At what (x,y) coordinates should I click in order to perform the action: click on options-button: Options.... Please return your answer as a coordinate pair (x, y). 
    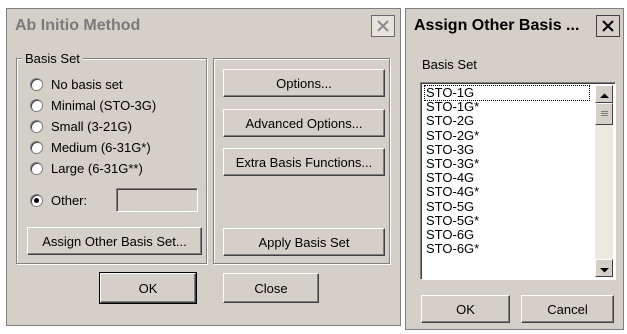
    Looking at the image, I should click on (304, 83).